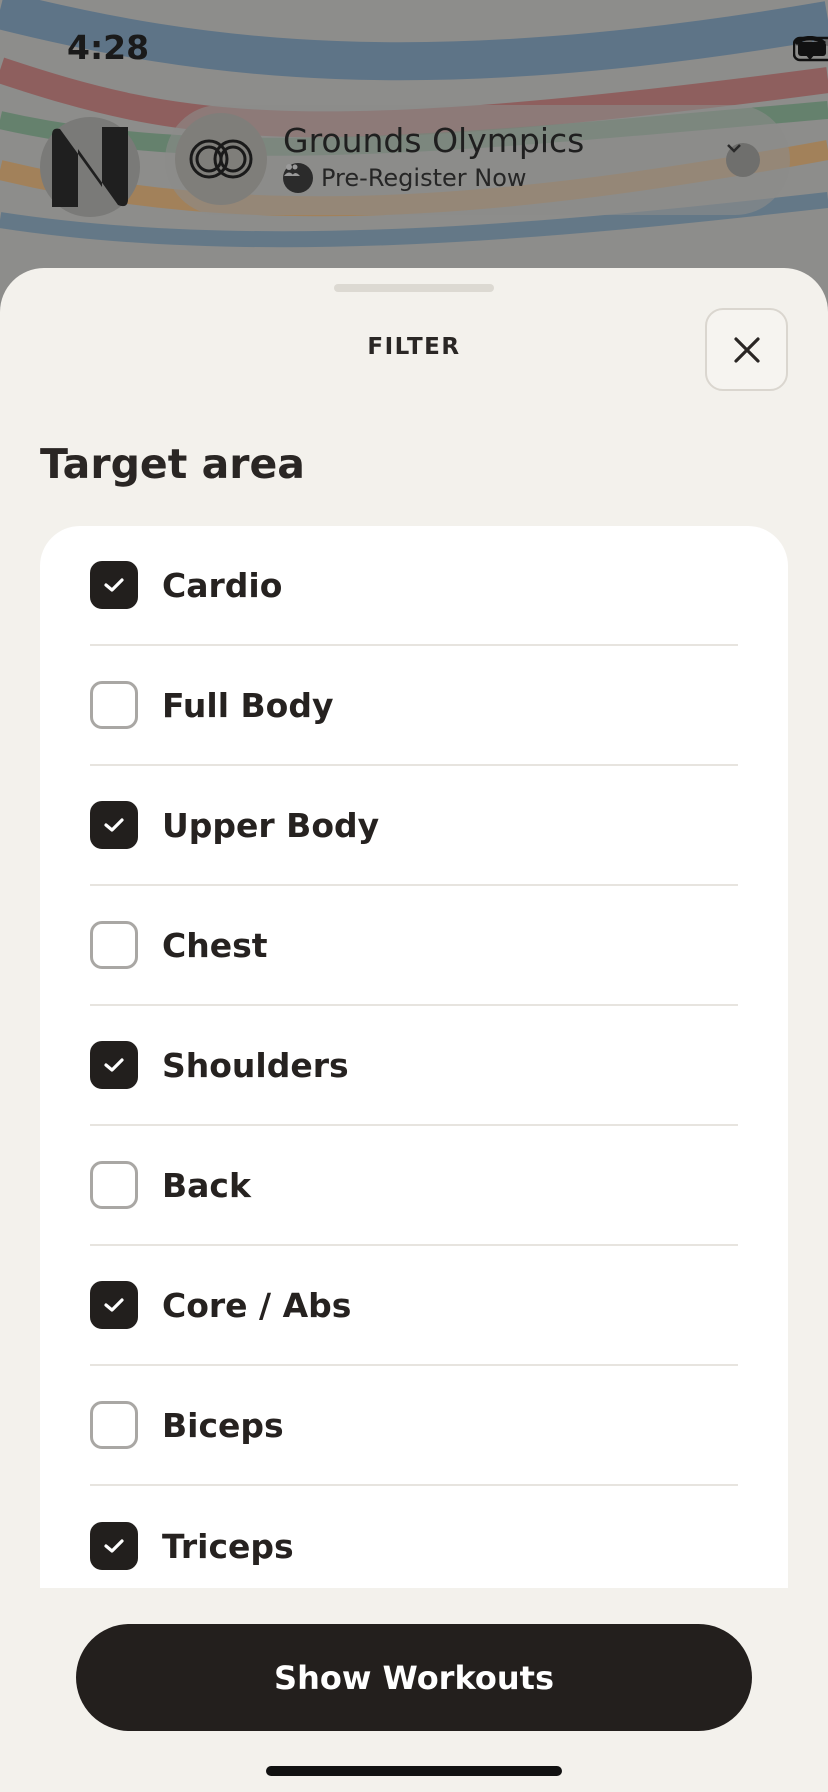 The image size is (828, 1792). I want to click on go-logo-icon, so click(221, 159).